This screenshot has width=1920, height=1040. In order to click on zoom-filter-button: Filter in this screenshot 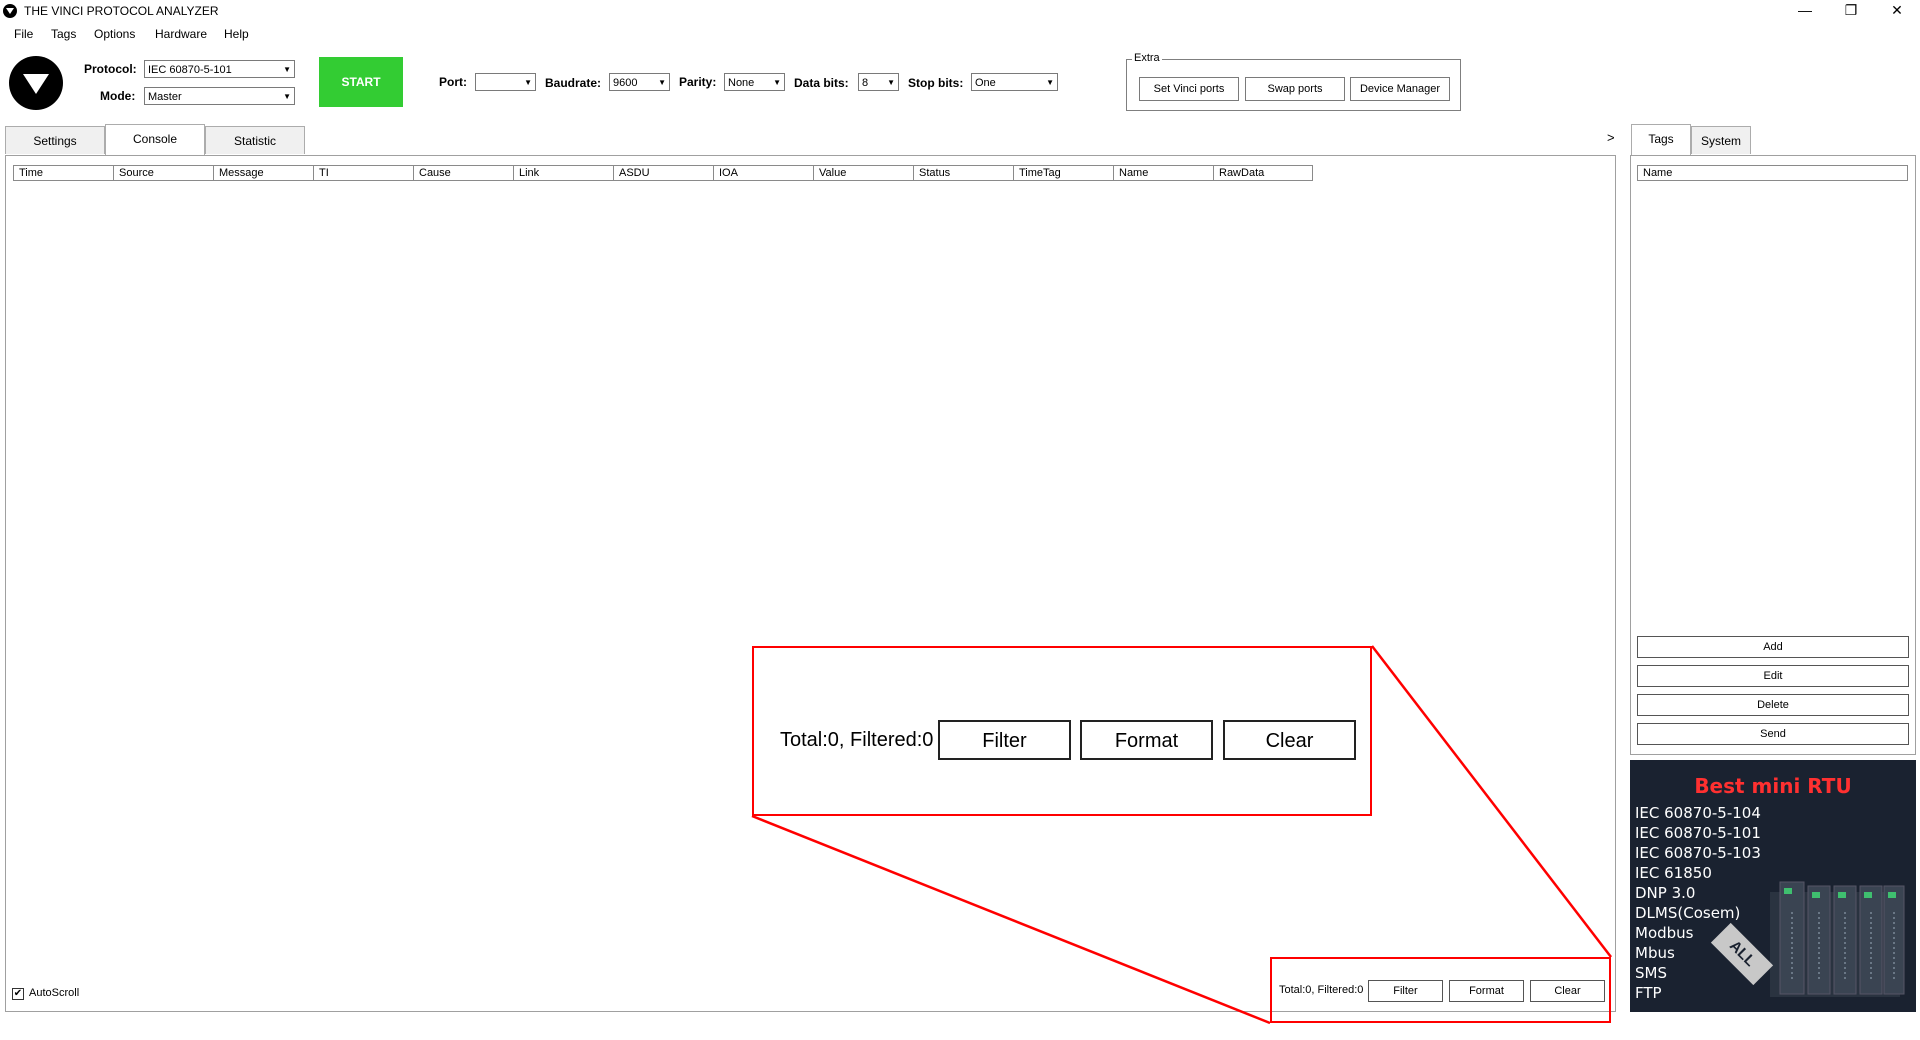, I will do `click(1004, 740)`.